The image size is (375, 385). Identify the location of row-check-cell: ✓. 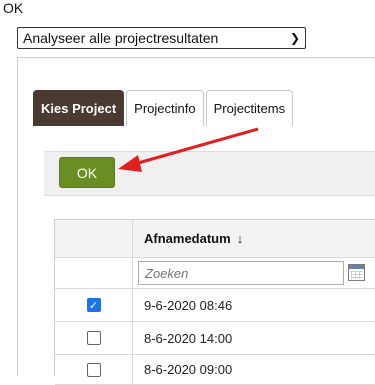
(94, 305).